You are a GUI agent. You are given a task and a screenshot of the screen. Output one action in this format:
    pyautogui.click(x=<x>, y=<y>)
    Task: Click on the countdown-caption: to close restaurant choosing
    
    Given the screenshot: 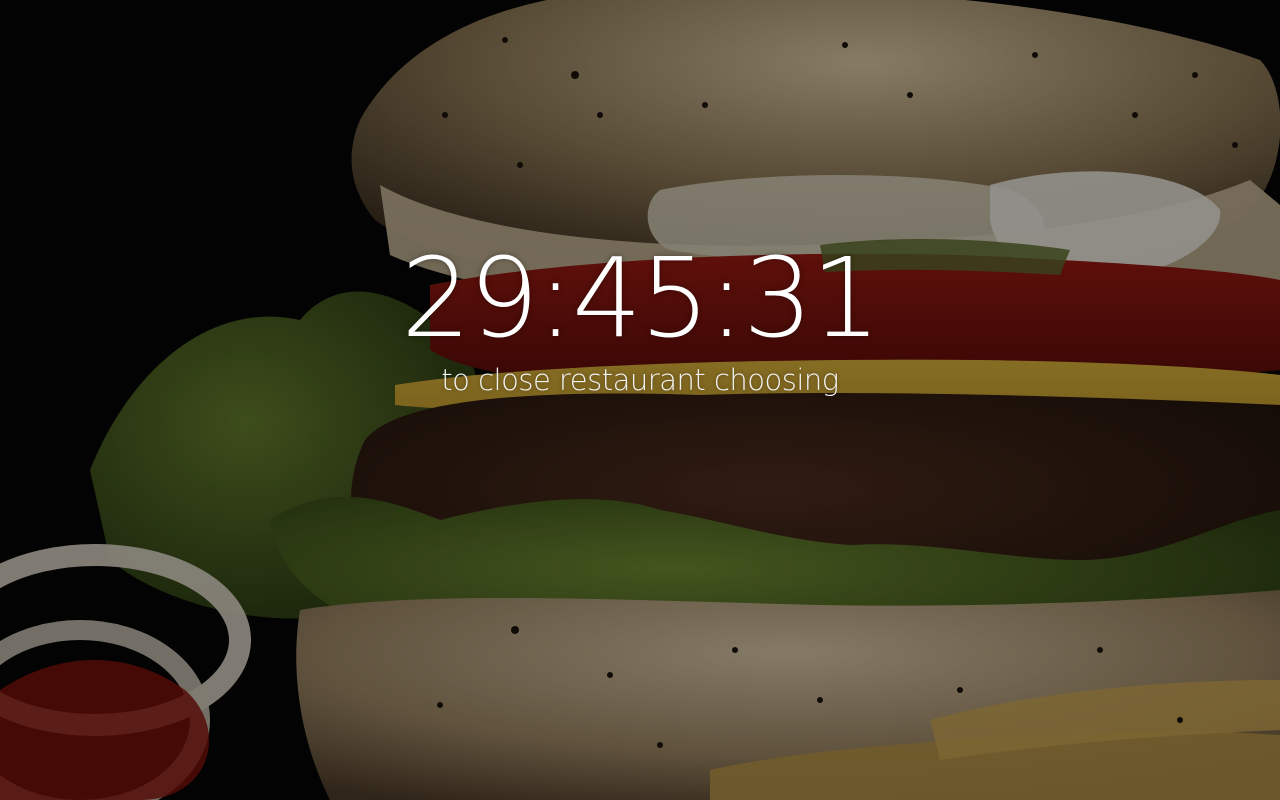 What is the action you would take?
    pyautogui.click(x=640, y=380)
    